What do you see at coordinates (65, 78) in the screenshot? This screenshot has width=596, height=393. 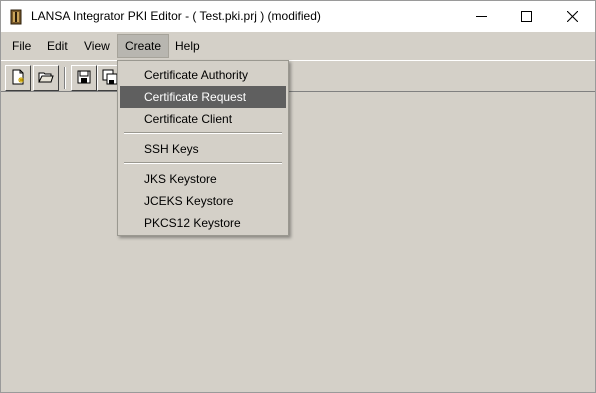 I see `toolbar-separator` at bounding box center [65, 78].